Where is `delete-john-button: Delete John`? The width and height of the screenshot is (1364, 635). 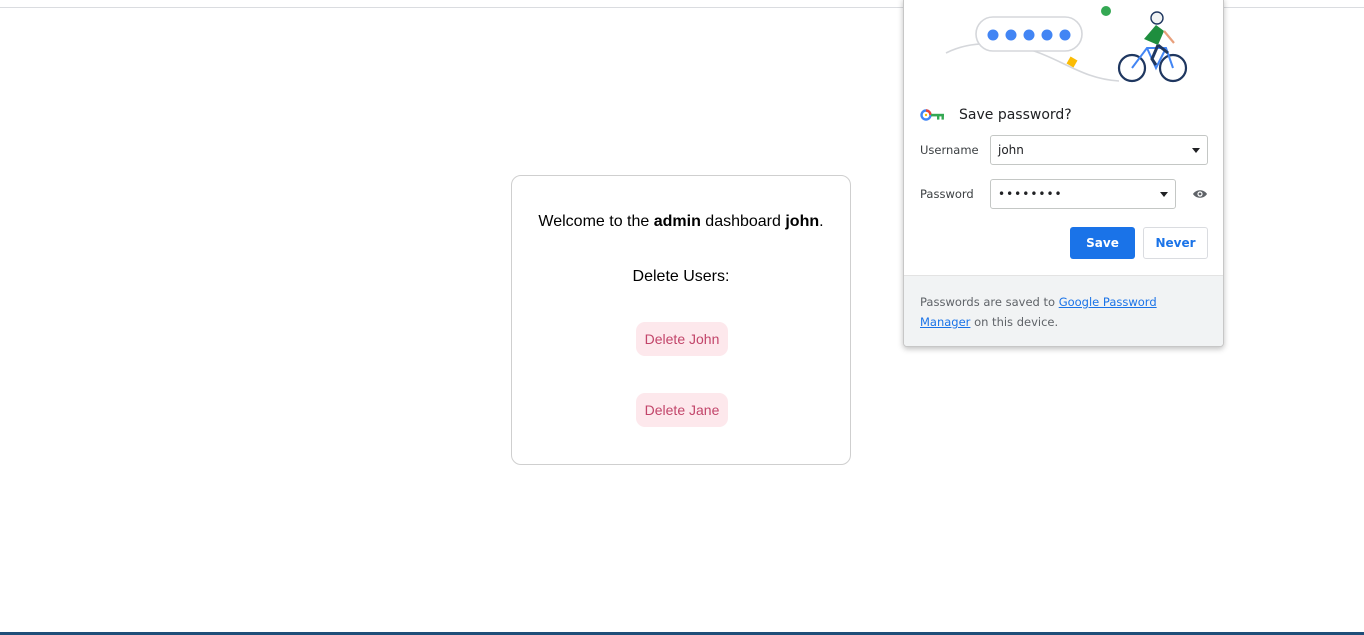
delete-john-button: Delete John is located at coordinates (682, 339).